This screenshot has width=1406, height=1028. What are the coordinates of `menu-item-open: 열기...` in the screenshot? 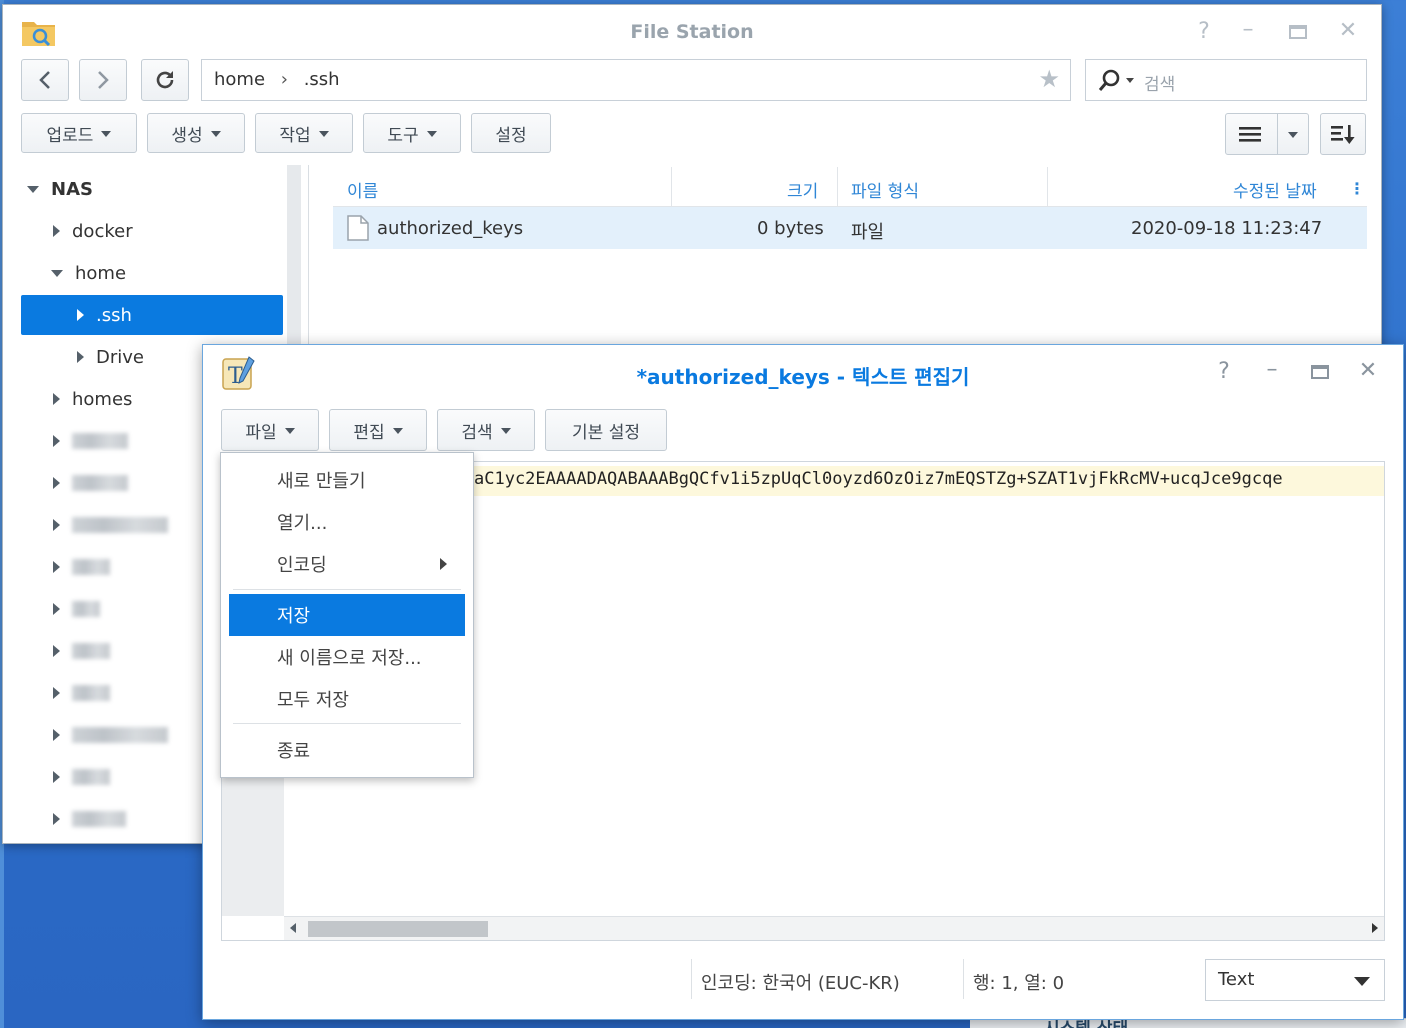 It's located at (347, 522).